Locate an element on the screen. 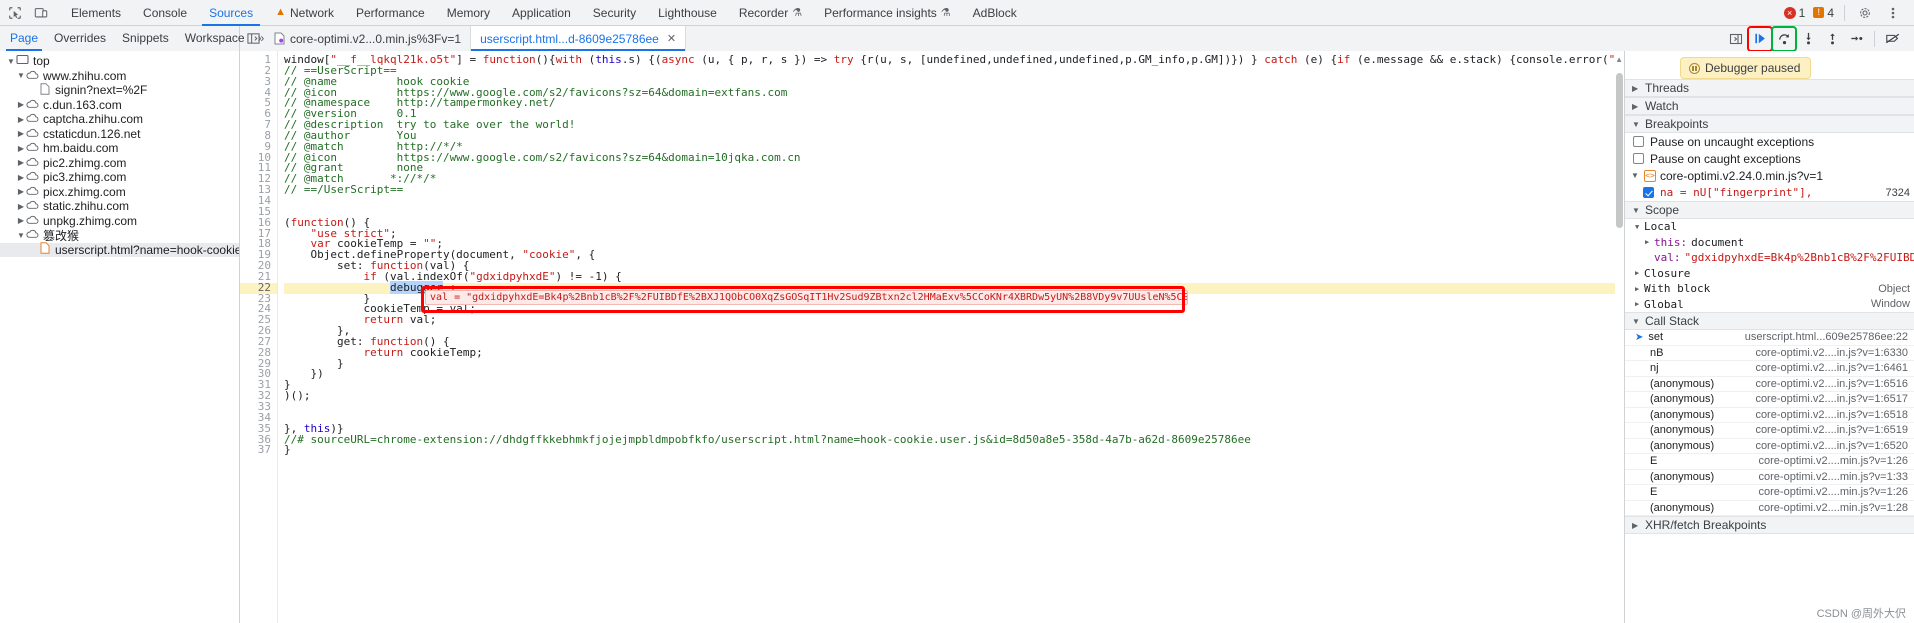 The image size is (1914, 623). editor-tab-core-optimi: core-optimi.v2...0.min.js%3Fv=1 is located at coordinates (368, 38).